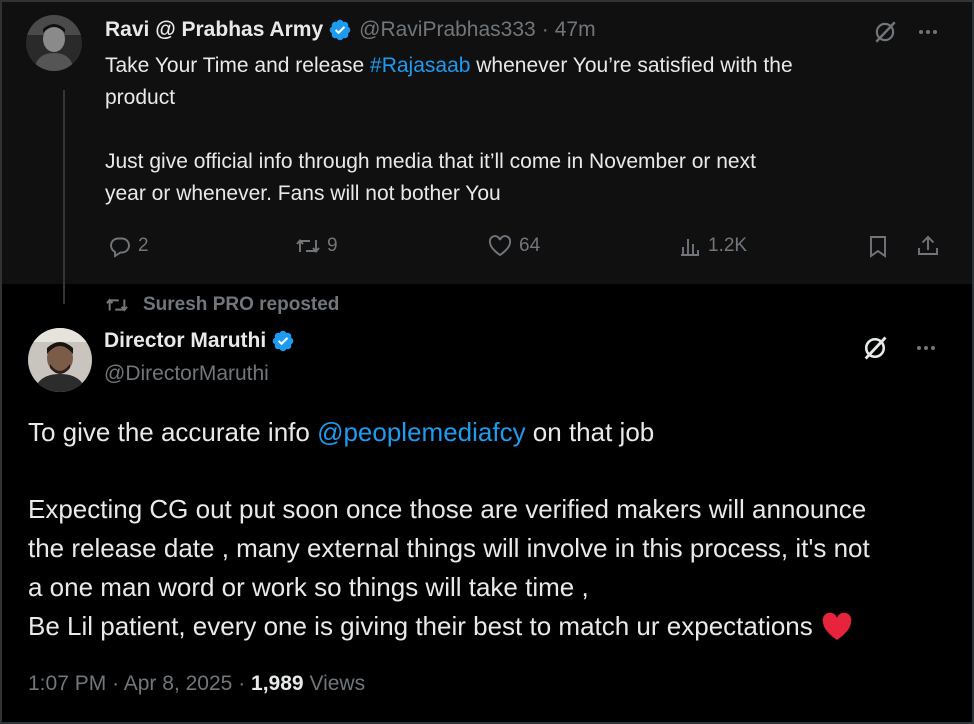  I want to click on thread-connector-line, so click(64, 197).